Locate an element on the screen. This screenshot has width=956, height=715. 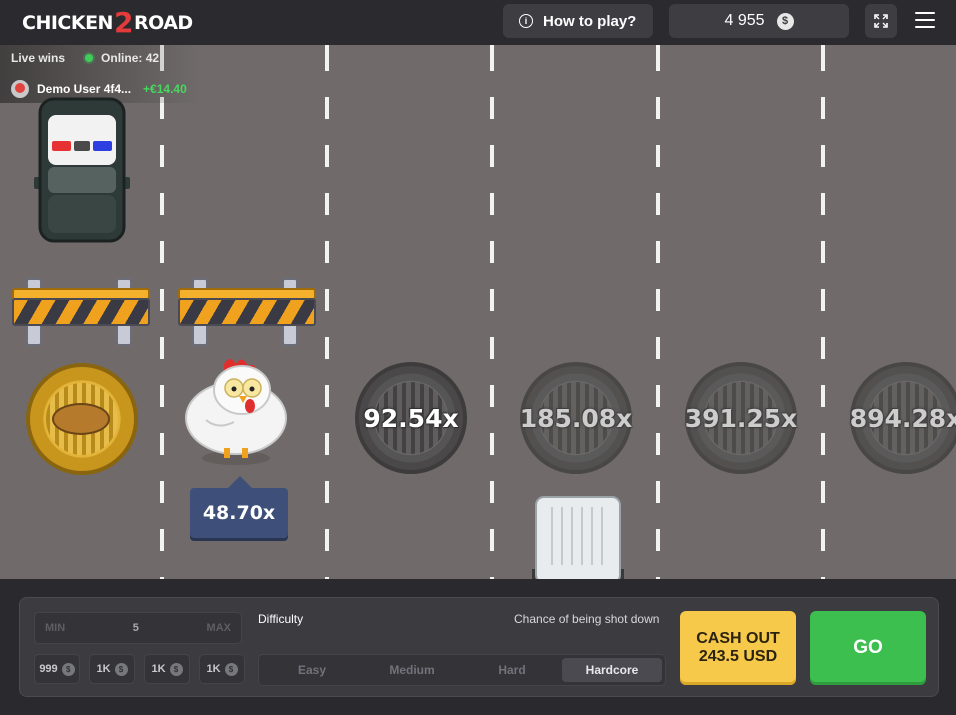
difficulty-selector: Easy Medium Hard Hardcore is located at coordinates (462, 670).